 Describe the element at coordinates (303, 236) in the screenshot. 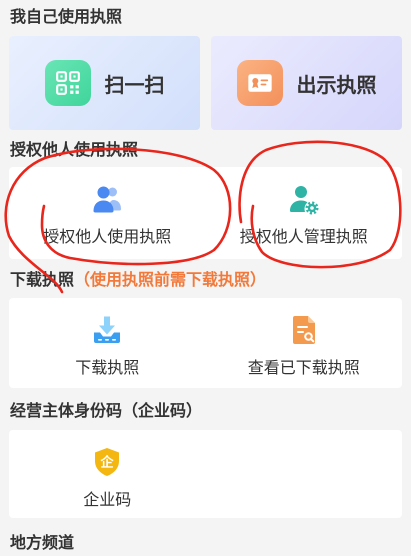

I see `authorize-manage-label: 授权他人管理执照` at that location.